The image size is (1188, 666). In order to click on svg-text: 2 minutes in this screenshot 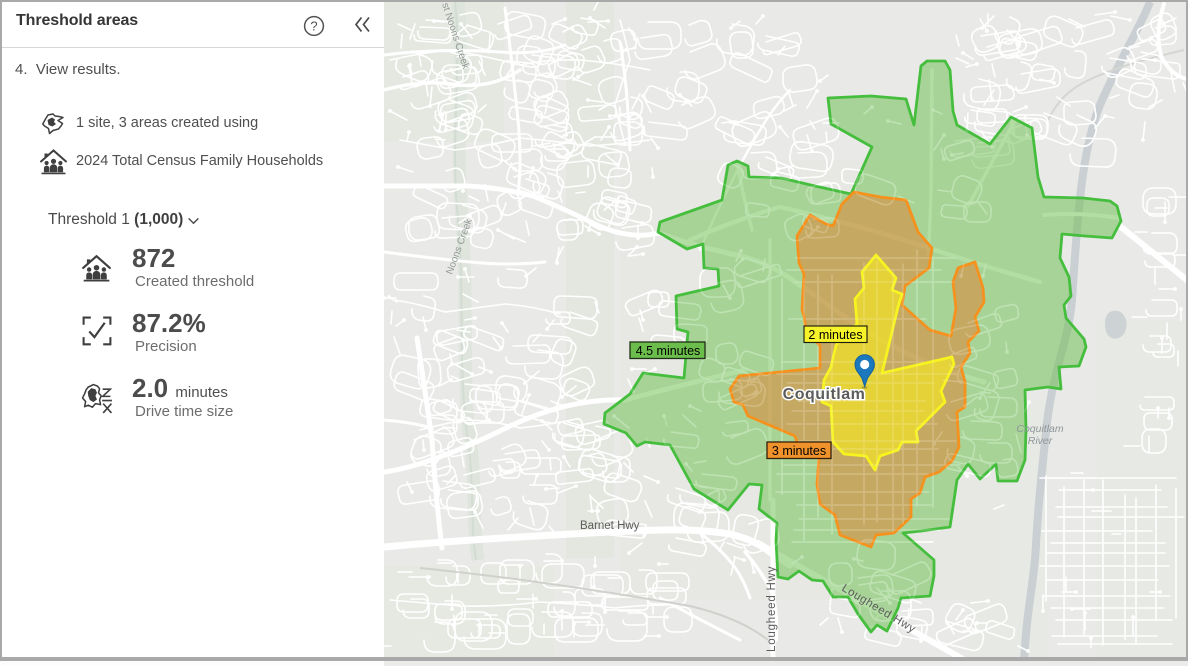, I will do `click(835, 335)`.